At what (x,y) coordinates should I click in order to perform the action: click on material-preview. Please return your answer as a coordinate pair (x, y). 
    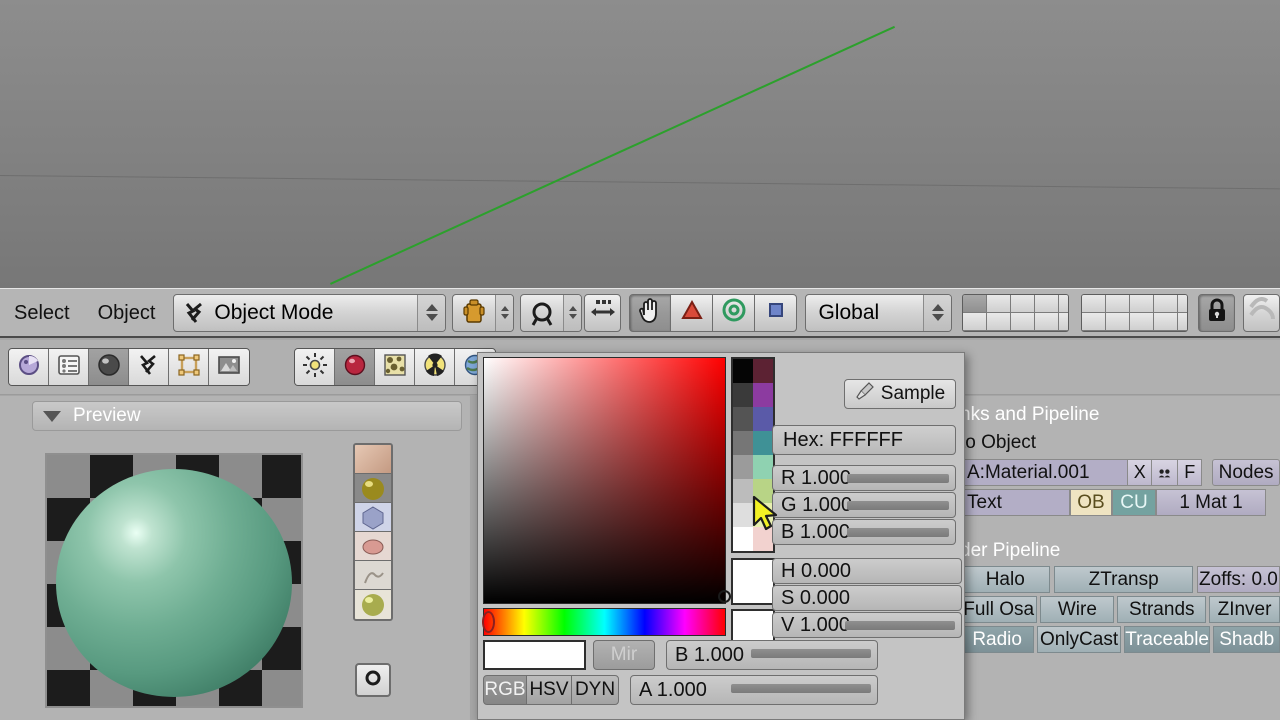
    Looking at the image, I should click on (174, 580).